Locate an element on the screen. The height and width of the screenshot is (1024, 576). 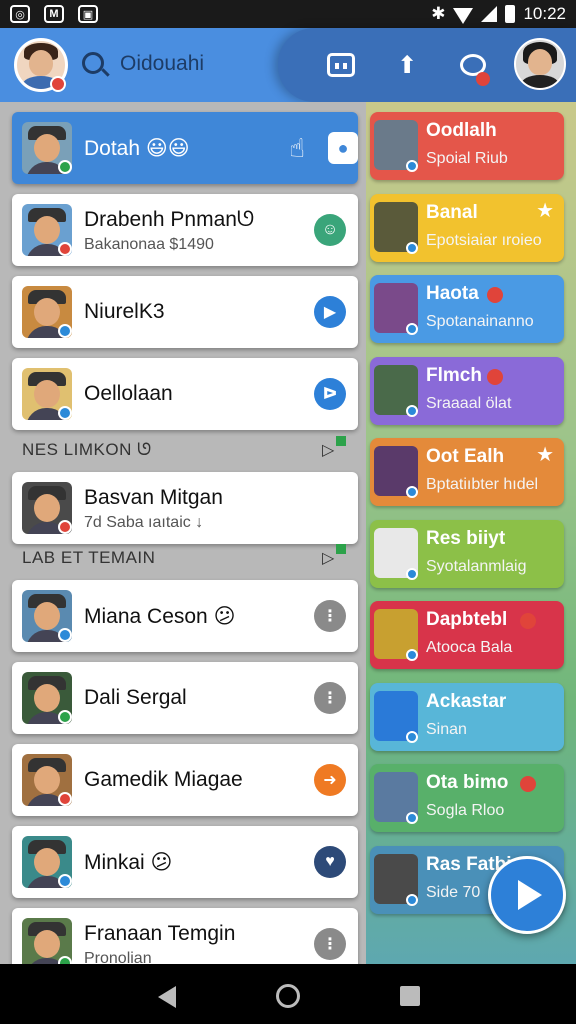
contact-action-button: ➜ is located at coordinates (330, 780).